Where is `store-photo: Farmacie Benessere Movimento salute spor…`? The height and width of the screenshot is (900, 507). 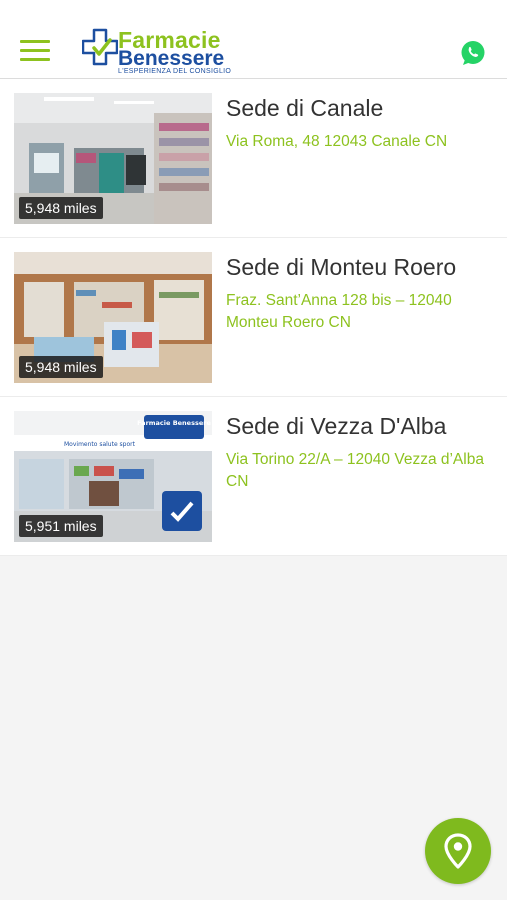 store-photo: Farmacie Benessere Movimento salute spor… is located at coordinates (113, 476).